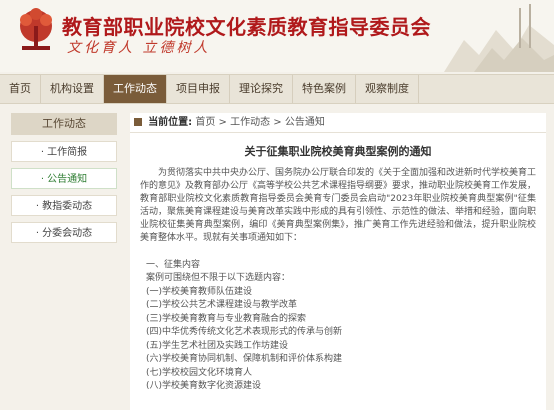  I want to click on sidebar-item-subcommittee-news: · 分委会动态, so click(64, 232).